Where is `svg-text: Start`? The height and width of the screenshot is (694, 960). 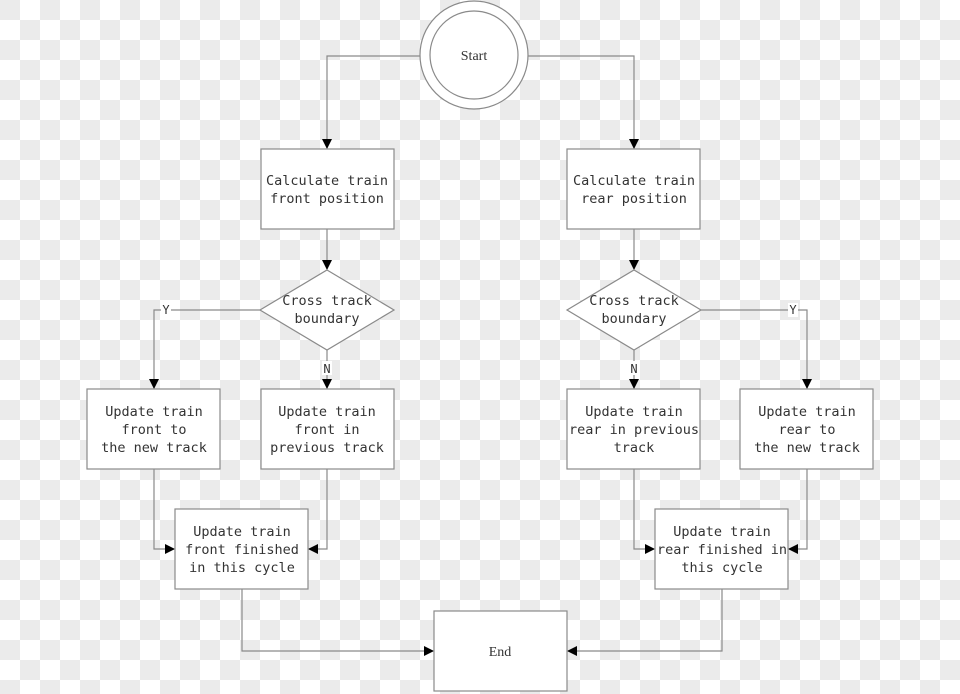
svg-text: Start is located at coordinates (474, 56).